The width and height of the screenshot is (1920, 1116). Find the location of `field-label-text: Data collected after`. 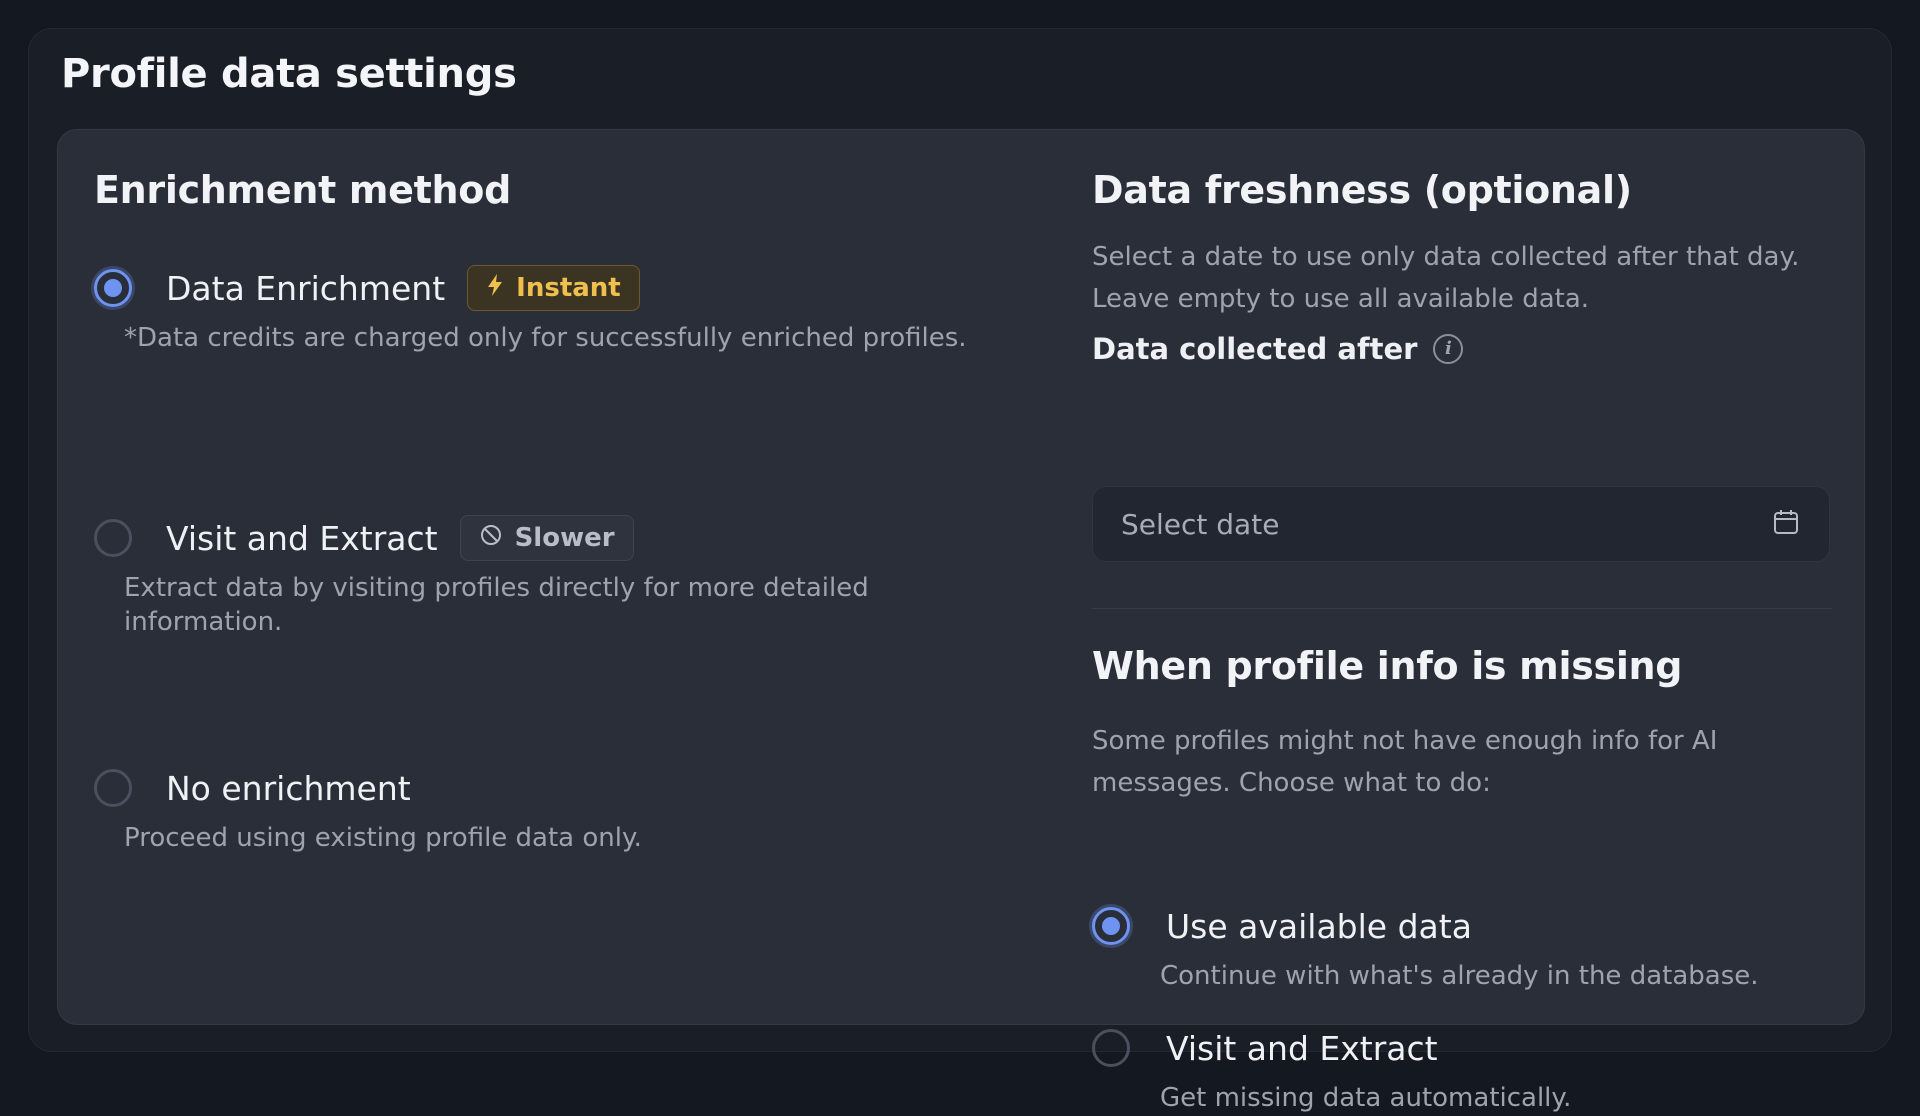

field-label-text: Data collected after is located at coordinates (1255, 348).